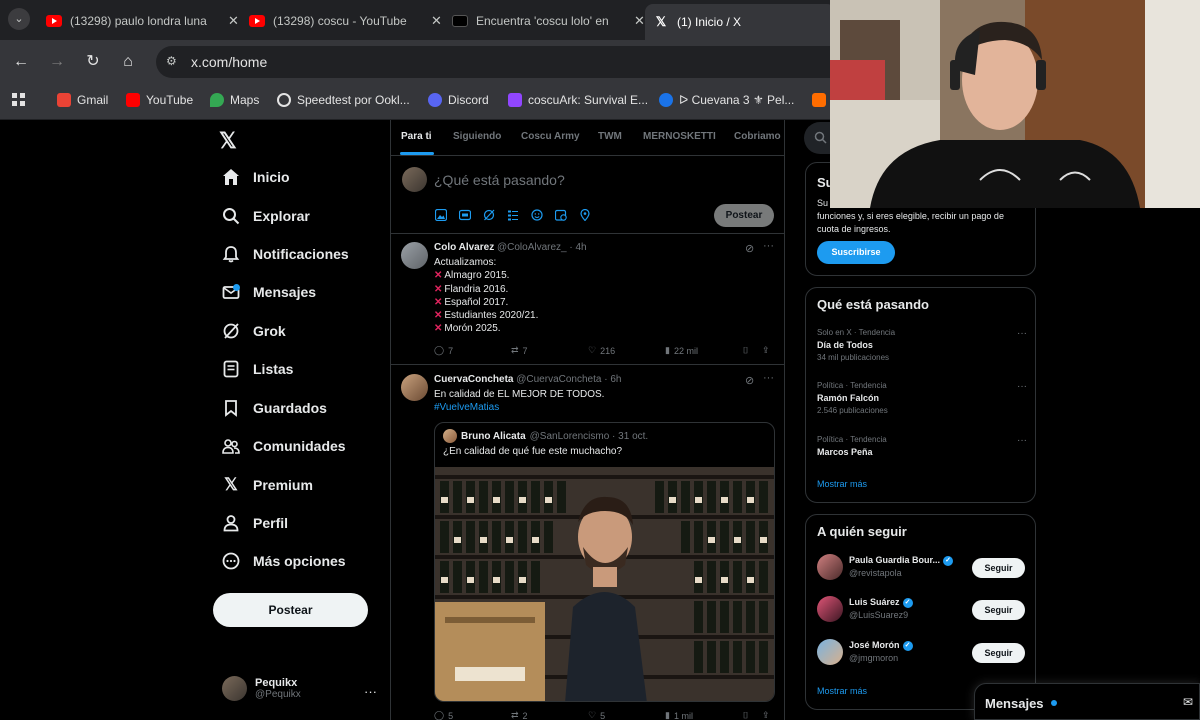 This screenshot has width=1200, height=720. Describe the element at coordinates (538, 215) in the screenshot. I see `emoji-icon` at that location.